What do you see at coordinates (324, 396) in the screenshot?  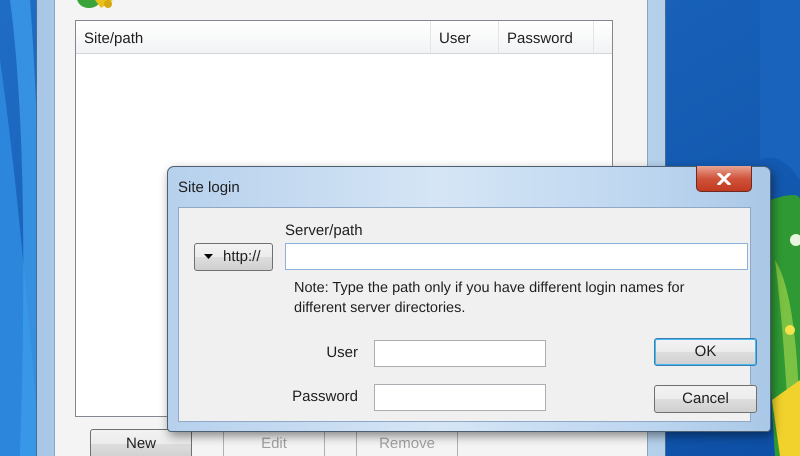 I see `field-label: Password` at bounding box center [324, 396].